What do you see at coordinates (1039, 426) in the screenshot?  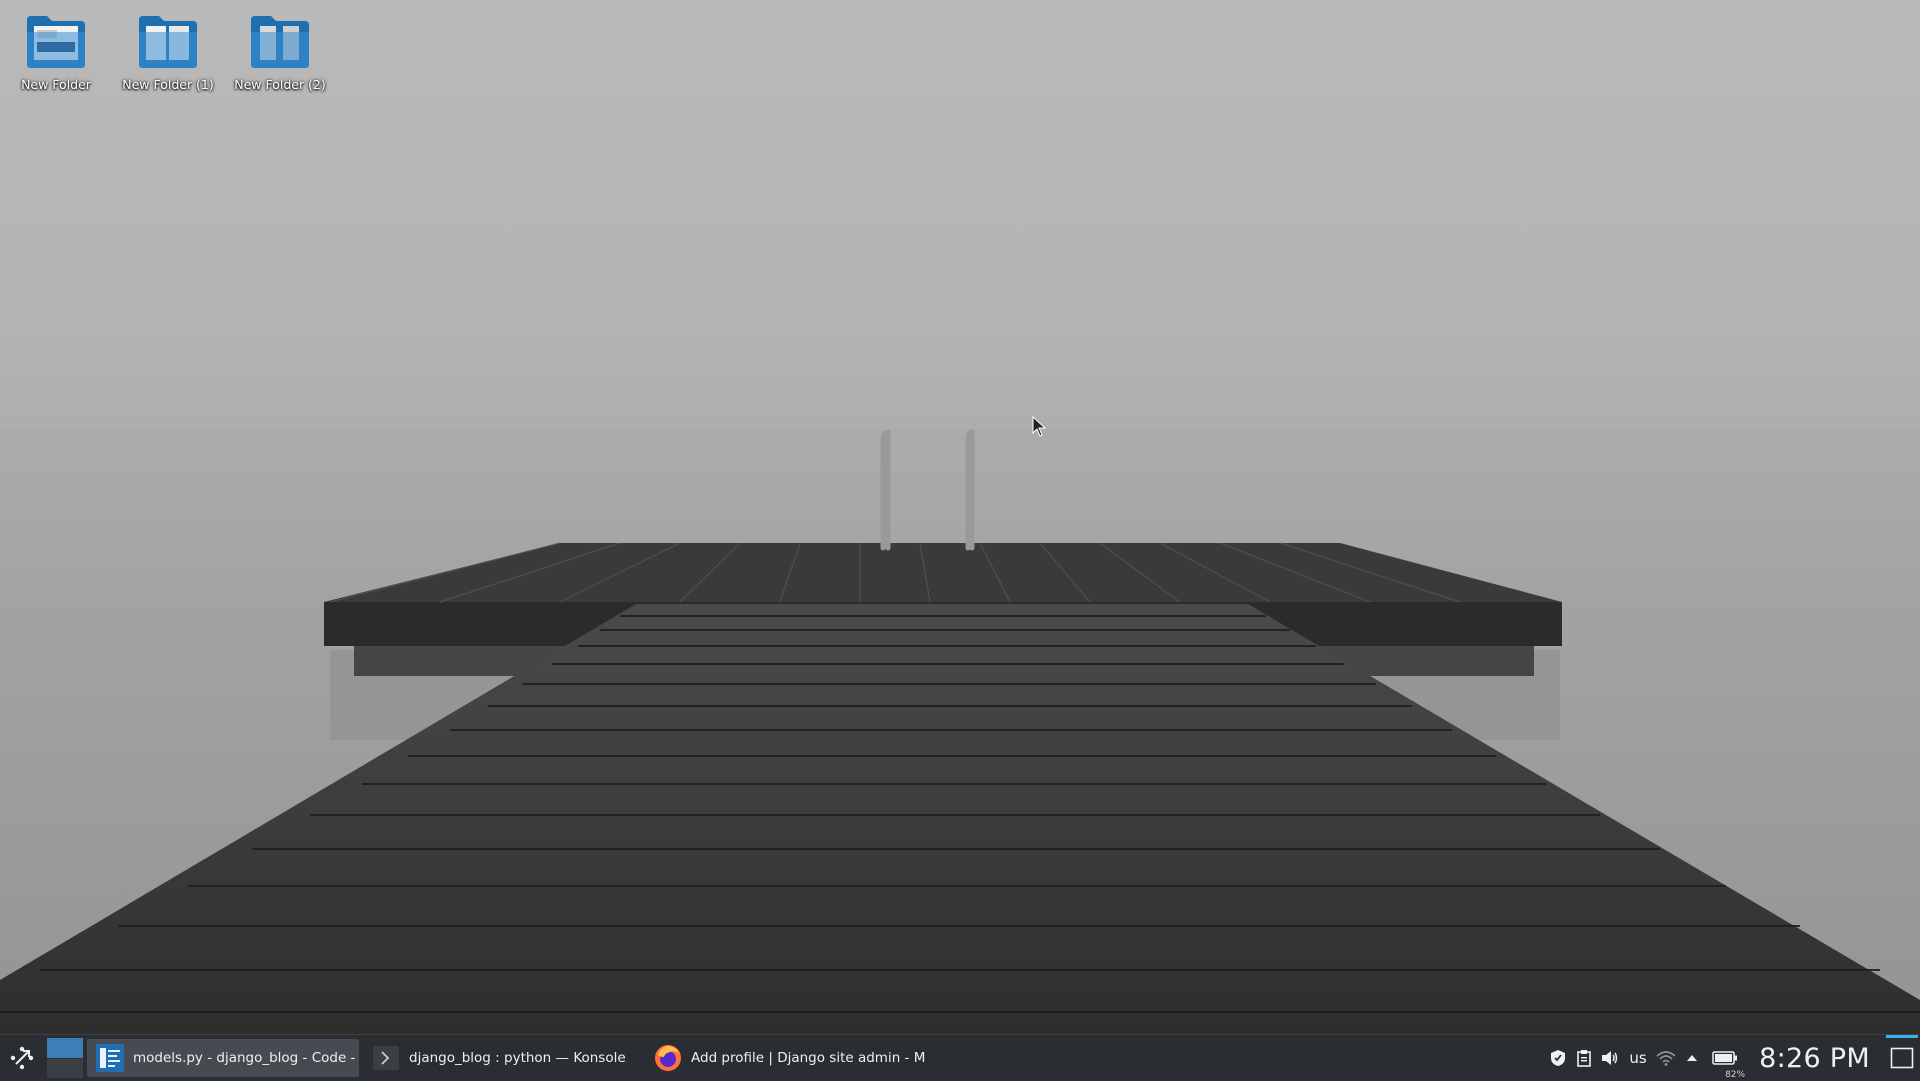 I see `mouse-cursor-icon` at bounding box center [1039, 426].